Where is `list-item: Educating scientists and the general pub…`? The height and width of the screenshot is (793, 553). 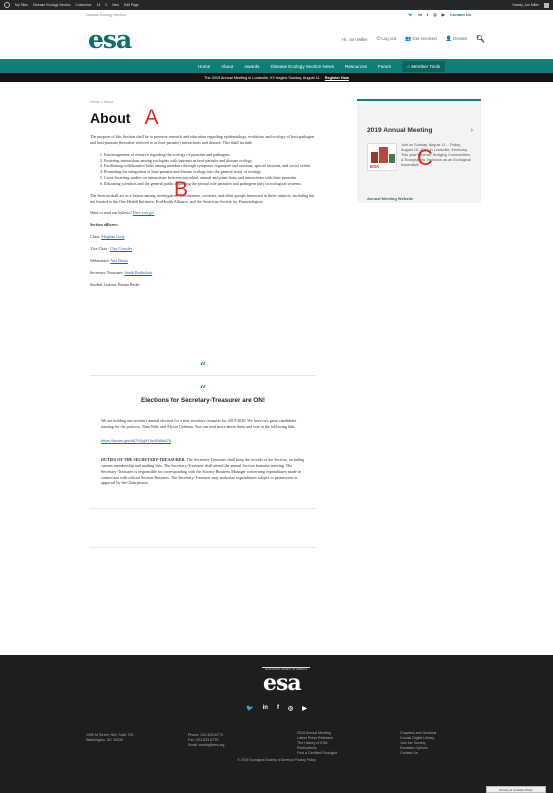 list-item: Educating scientists and the general pub… is located at coordinates (210, 184).